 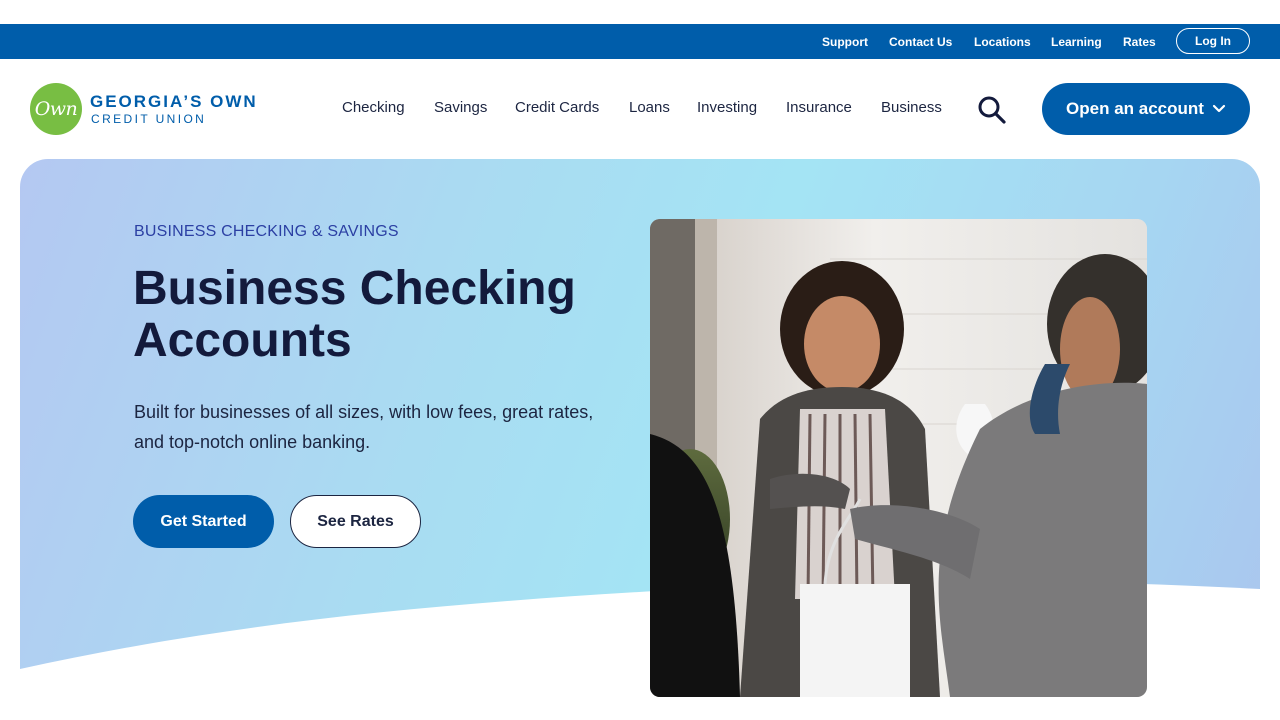 I want to click on utility-link-rates: Rates, so click(x=1139, y=42).